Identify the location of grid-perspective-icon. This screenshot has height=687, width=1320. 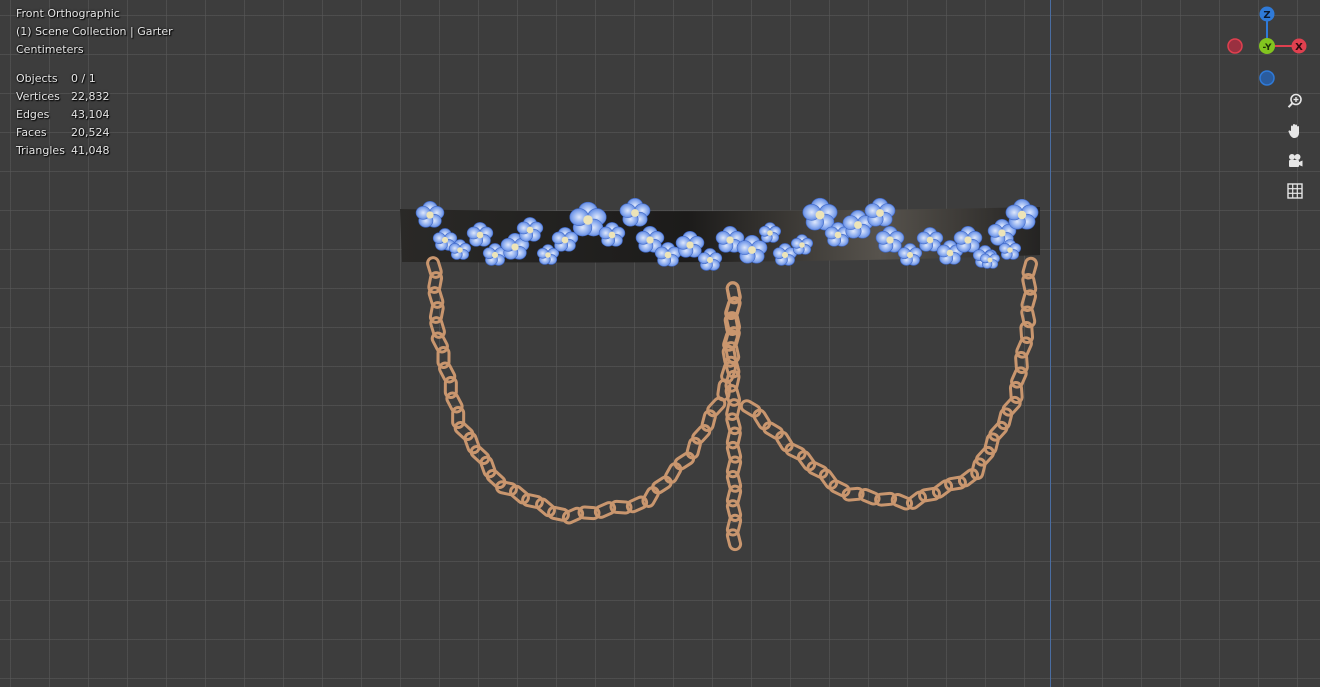
(1295, 191).